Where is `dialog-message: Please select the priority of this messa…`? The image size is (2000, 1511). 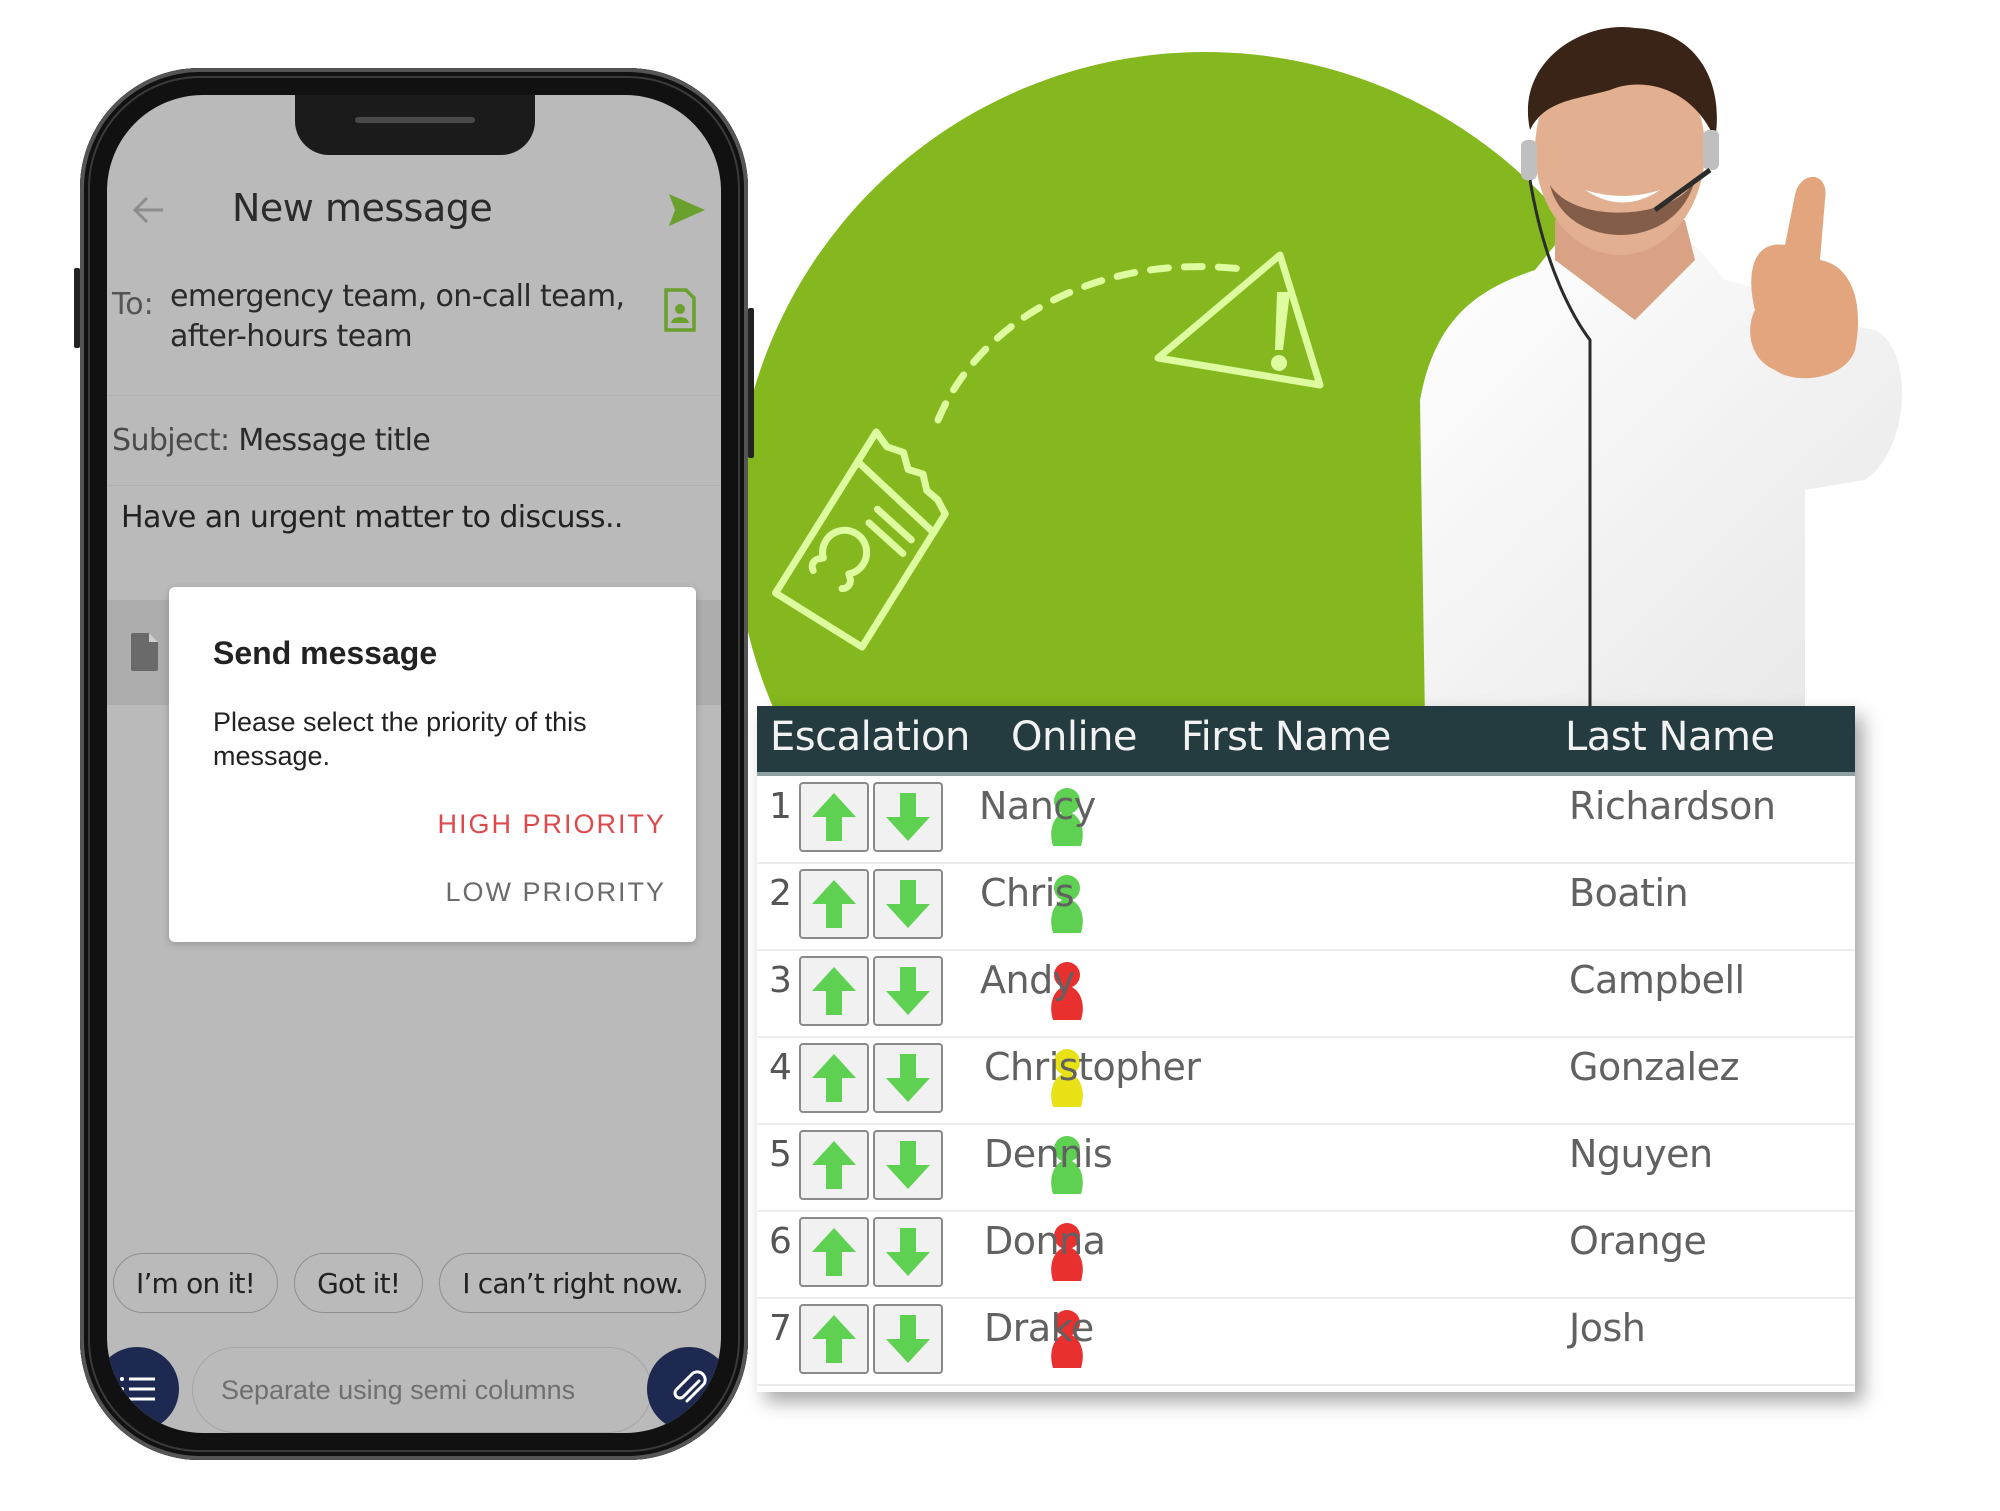 dialog-message: Please select the priority of this messa… is located at coordinates (400, 739).